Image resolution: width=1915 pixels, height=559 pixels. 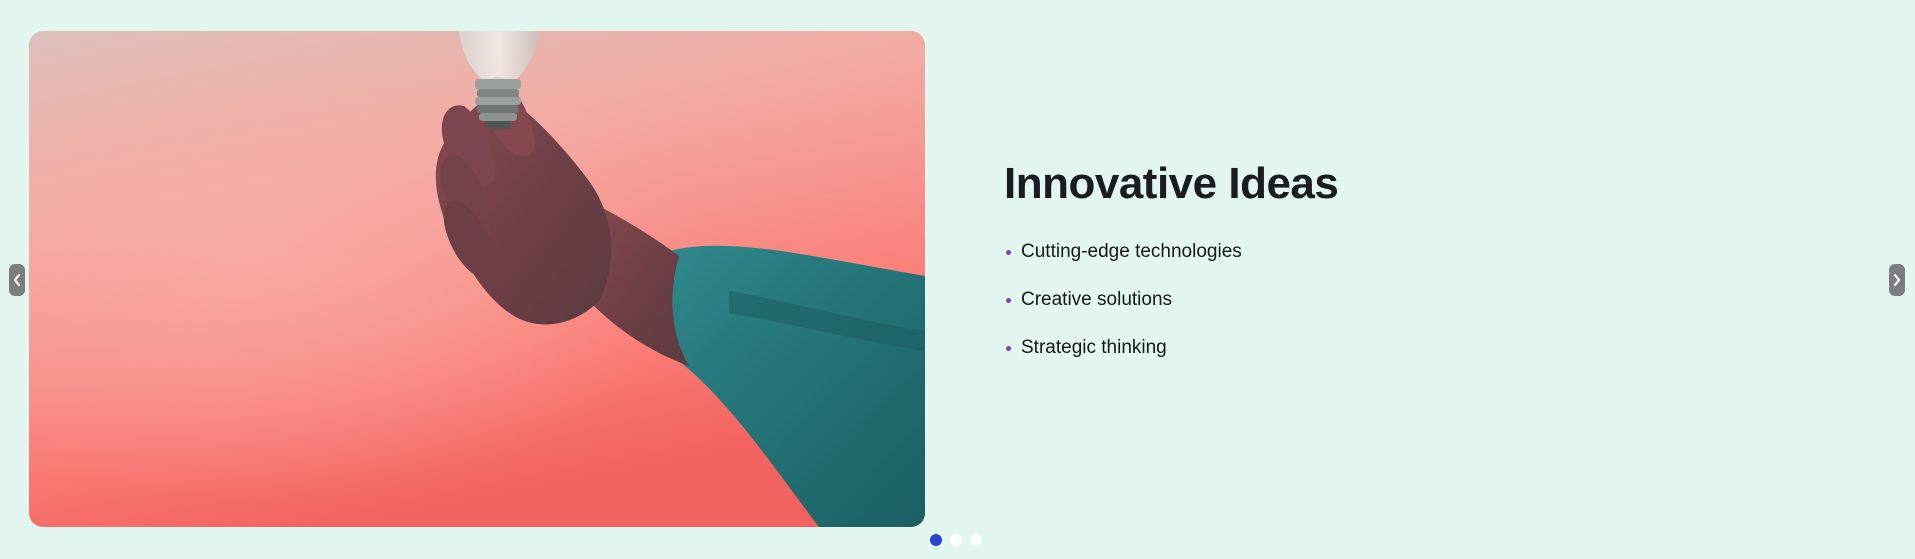 I want to click on feature-label: Strategic thinking, so click(x=1094, y=347).